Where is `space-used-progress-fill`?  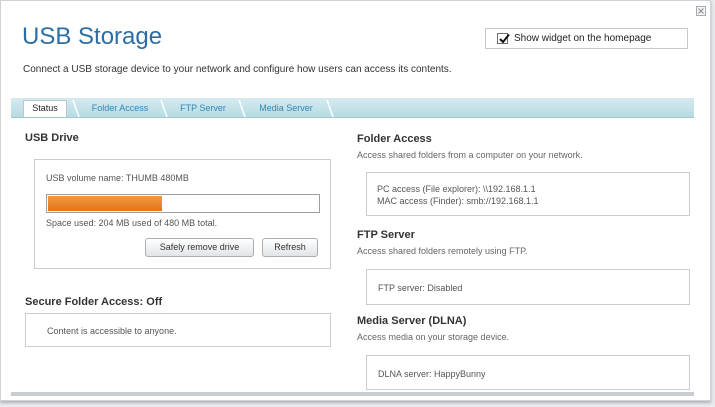
space-used-progress-fill is located at coordinates (105, 203).